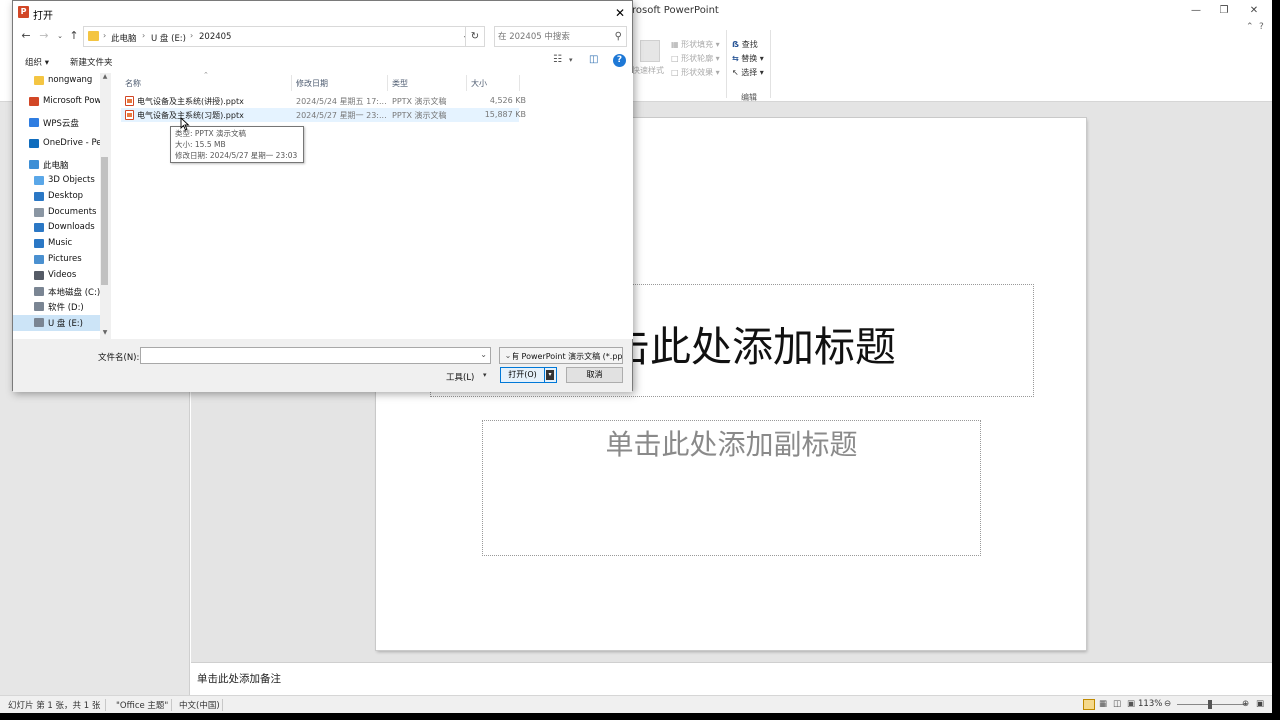 The image size is (1280, 720). Describe the element at coordinates (133, 83) in the screenshot. I see `column-header-name: 名称` at that location.